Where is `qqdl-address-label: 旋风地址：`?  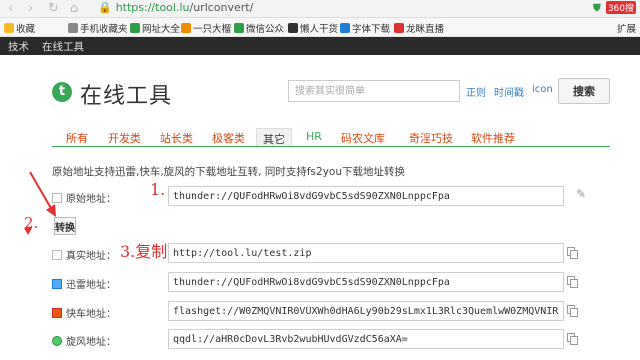 qqdl-address-label: 旋风地址： is located at coordinates (84, 340).